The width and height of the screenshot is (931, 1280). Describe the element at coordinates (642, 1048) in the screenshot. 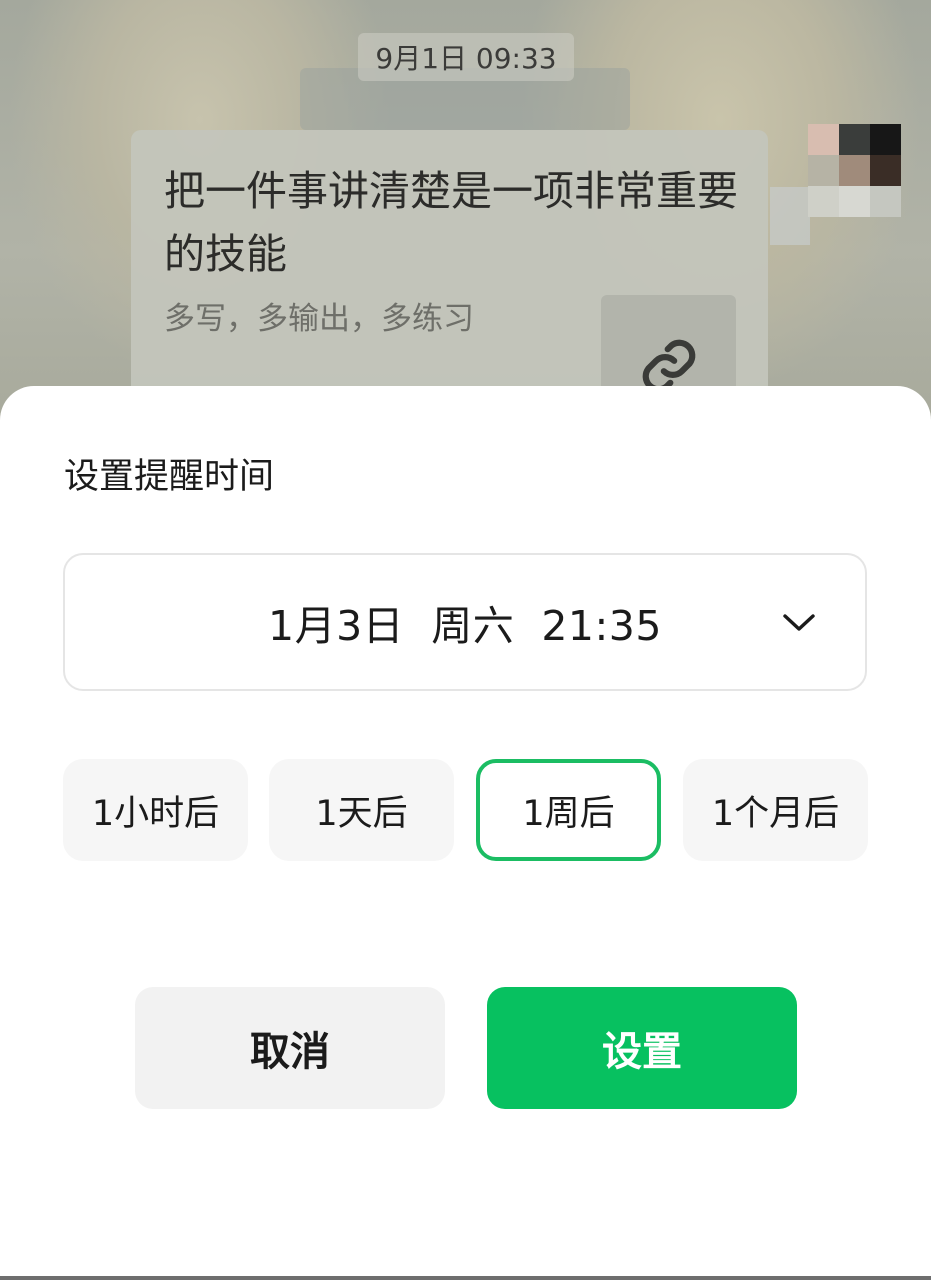

I see `set-reminder-button: 设置` at that location.